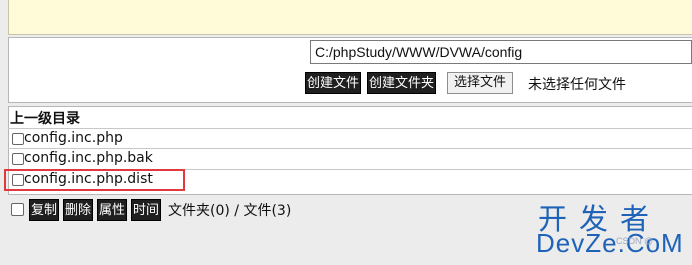  I want to click on create-file-button: 创建文件, so click(333, 83).